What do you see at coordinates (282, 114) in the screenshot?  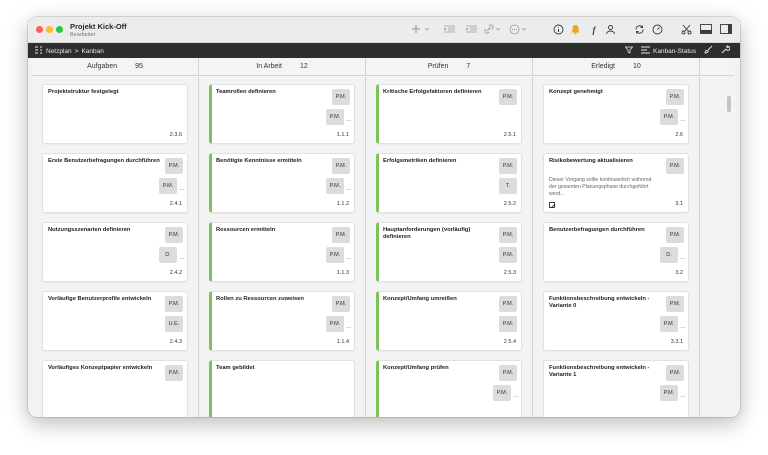 I see `kanban-card: Teamrollen definieren P.M. P.M.... 1.1.1` at bounding box center [282, 114].